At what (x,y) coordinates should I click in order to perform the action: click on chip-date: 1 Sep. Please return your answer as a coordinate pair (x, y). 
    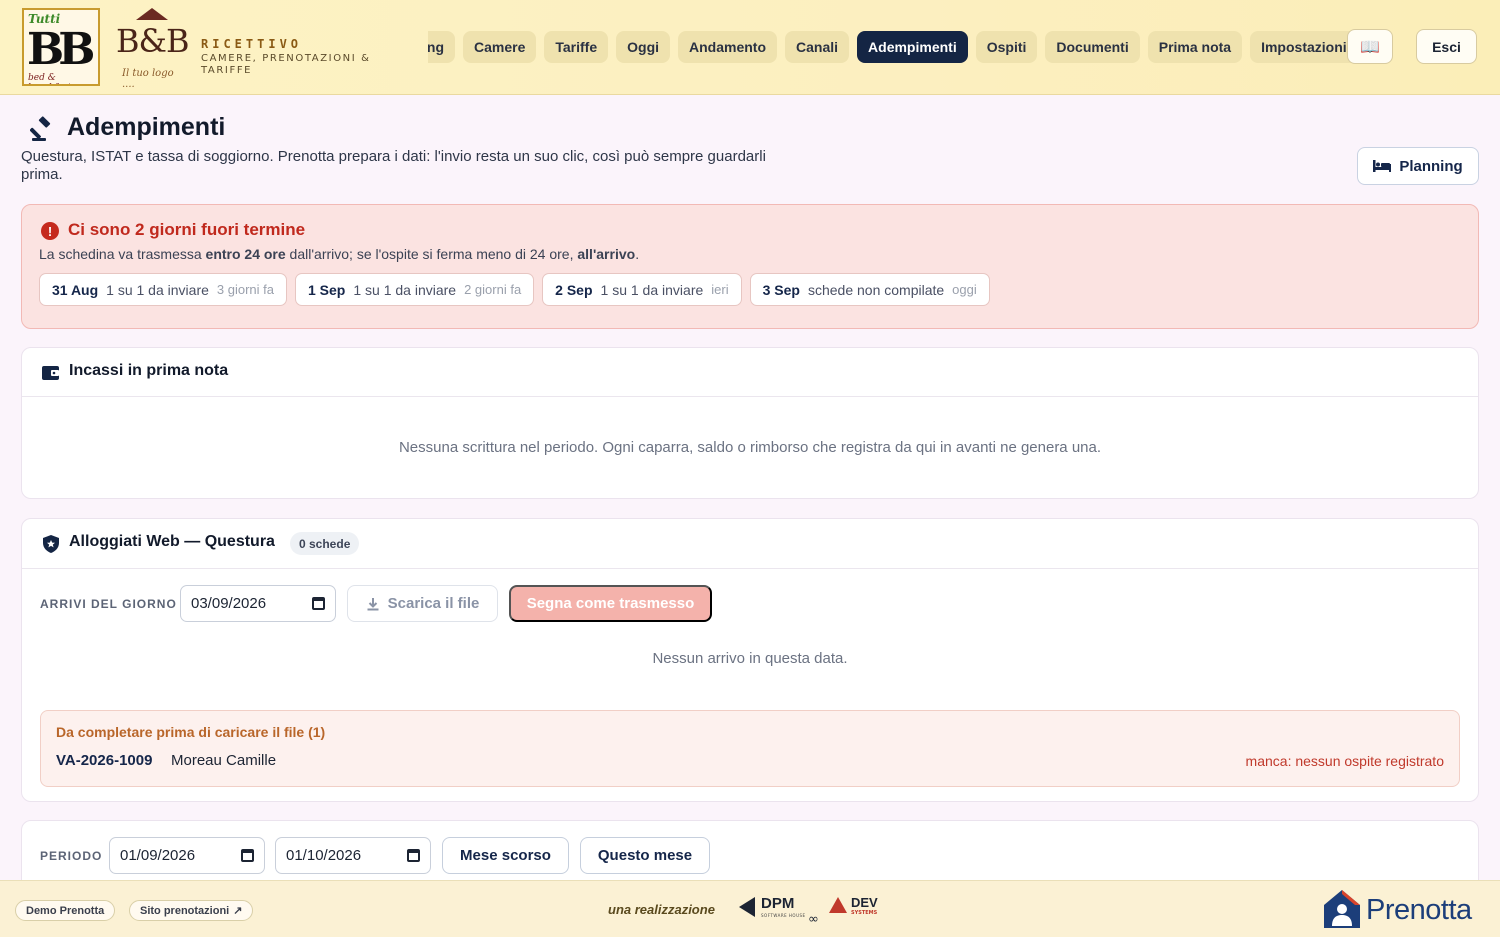
    Looking at the image, I should click on (326, 289).